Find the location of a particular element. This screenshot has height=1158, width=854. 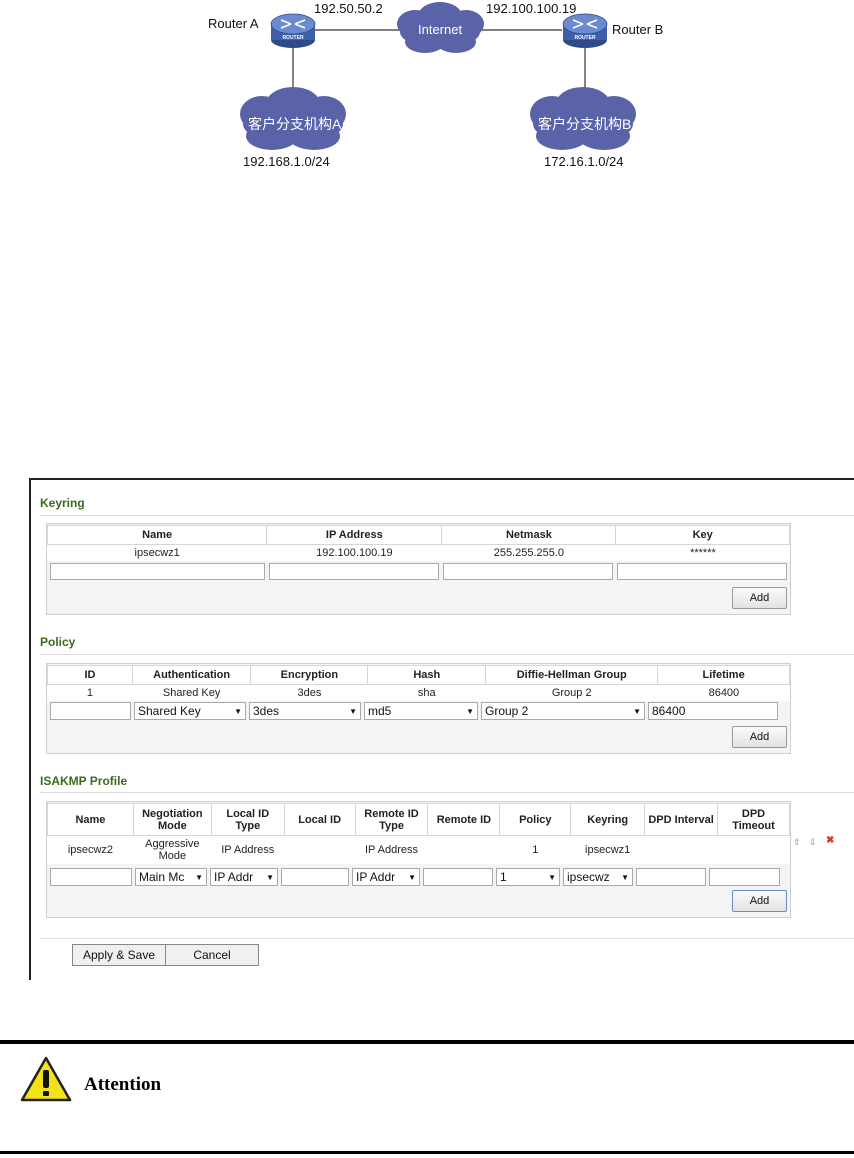

router-b-ip: 192.100.100.19 is located at coordinates (531, 8).